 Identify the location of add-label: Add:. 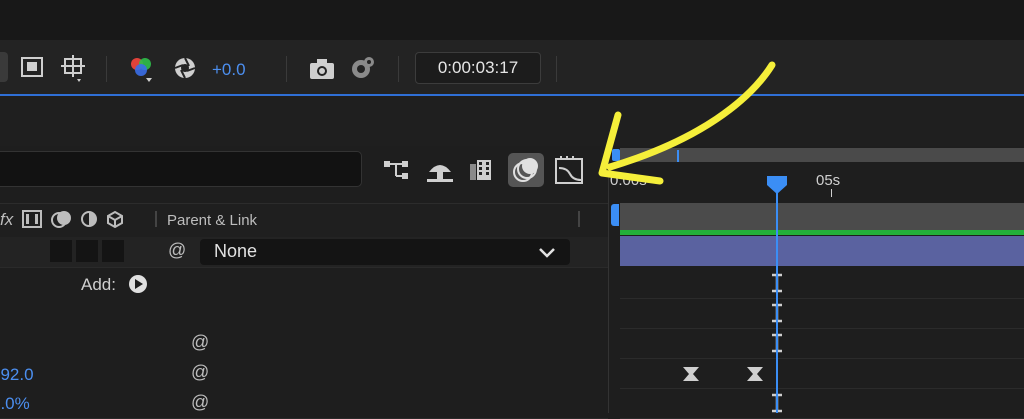
(98, 284).